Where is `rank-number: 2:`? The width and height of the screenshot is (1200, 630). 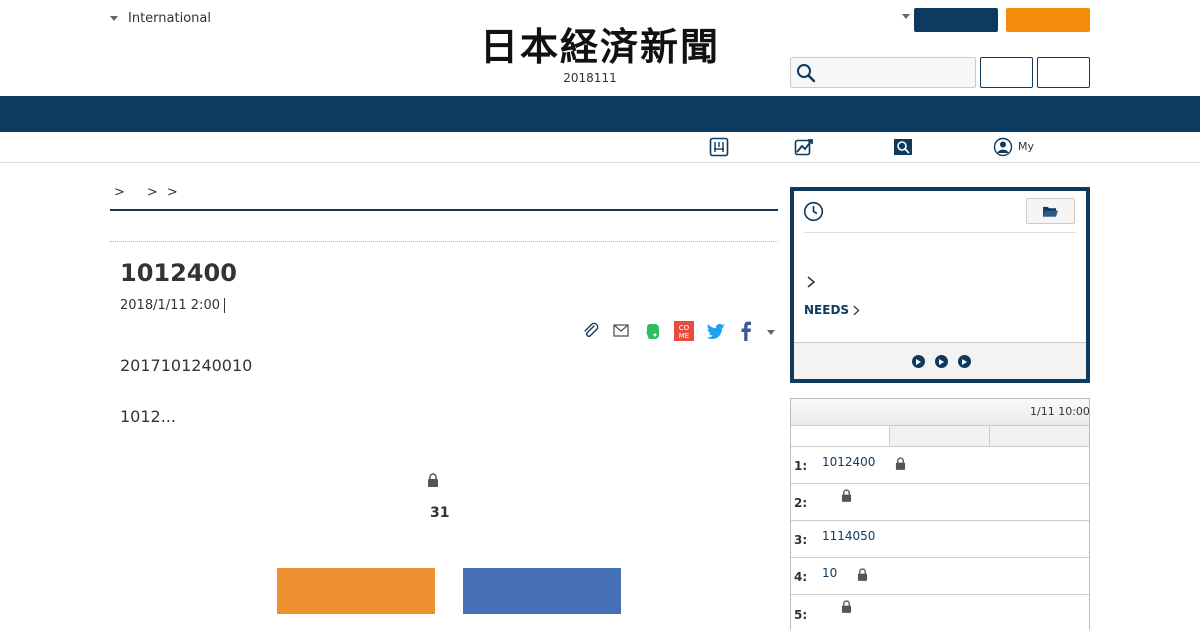
rank-number: 2: is located at coordinates (801, 503).